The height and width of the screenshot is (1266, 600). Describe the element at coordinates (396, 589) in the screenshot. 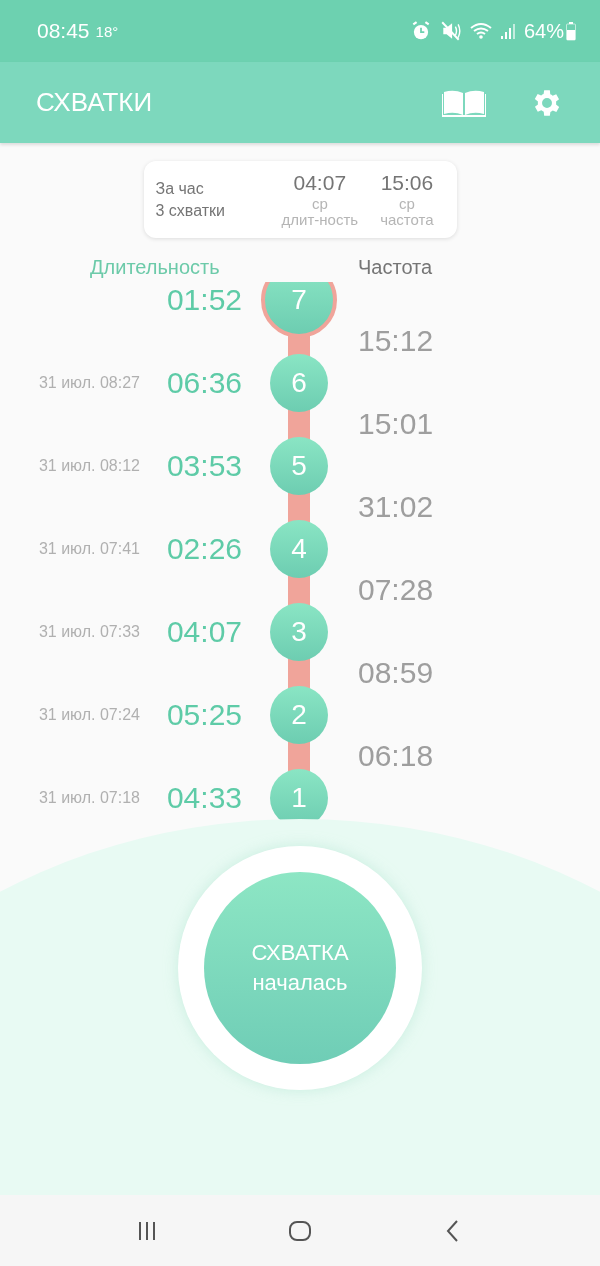

I see `contraction-frequency: 07:28` at that location.